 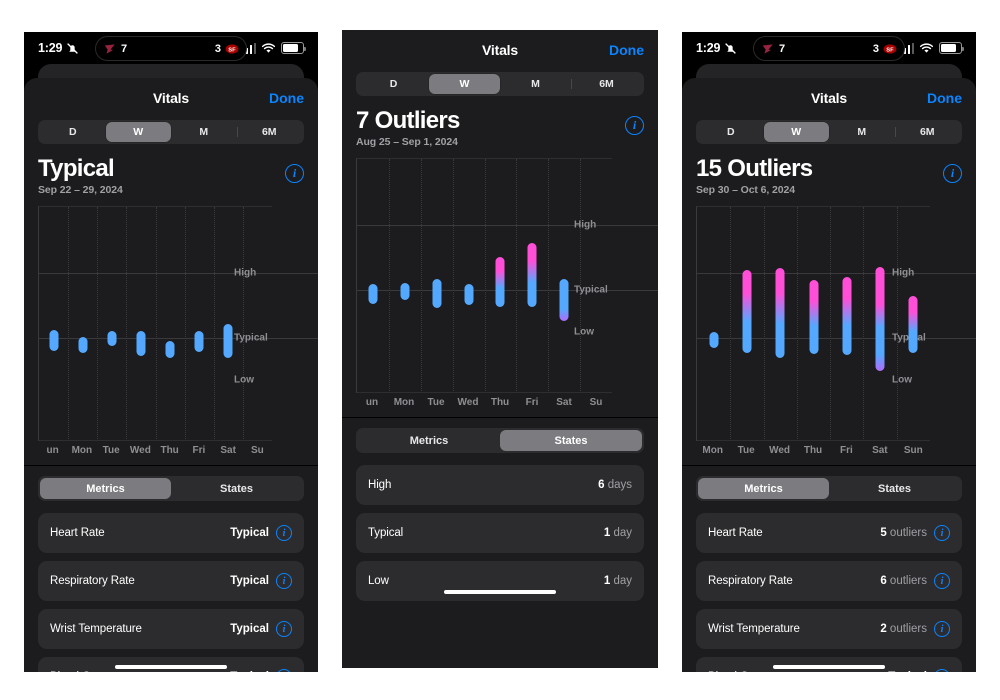 What do you see at coordinates (80, 190) in the screenshot?
I see `headline-daterange: Sep 22 – 29, 2024` at bounding box center [80, 190].